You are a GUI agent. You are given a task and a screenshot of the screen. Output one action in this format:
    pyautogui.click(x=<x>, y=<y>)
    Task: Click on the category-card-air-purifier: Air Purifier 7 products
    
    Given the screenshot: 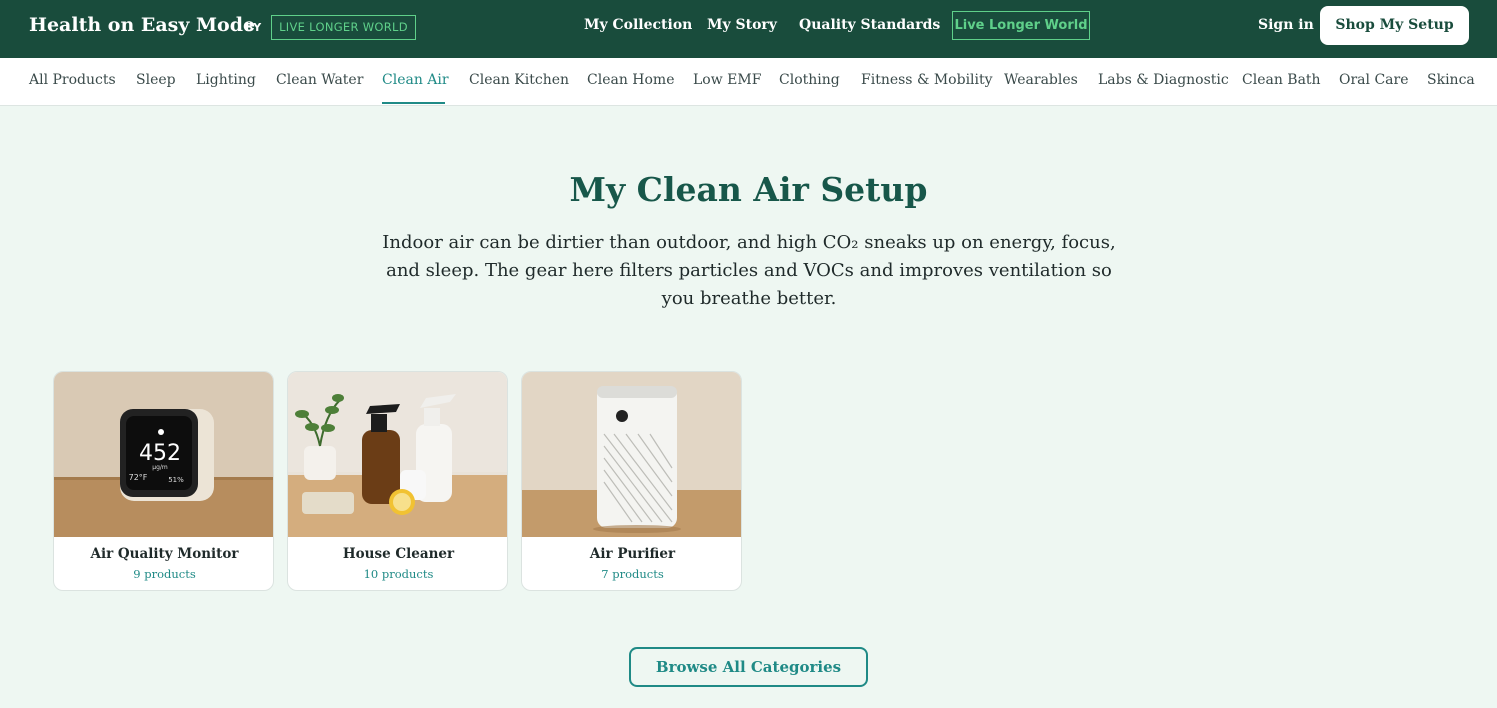 What is the action you would take?
    pyautogui.click(x=631, y=481)
    